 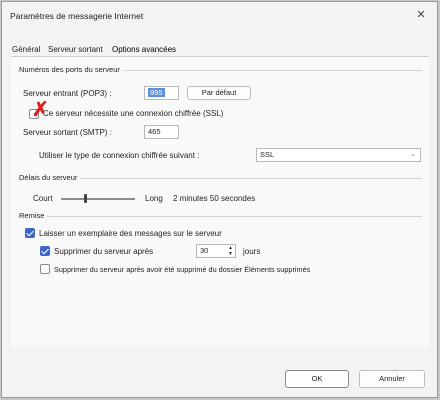 What do you see at coordinates (216, 251) in the screenshot?
I see `days-stepper: 30 ▲ ▼` at bounding box center [216, 251].